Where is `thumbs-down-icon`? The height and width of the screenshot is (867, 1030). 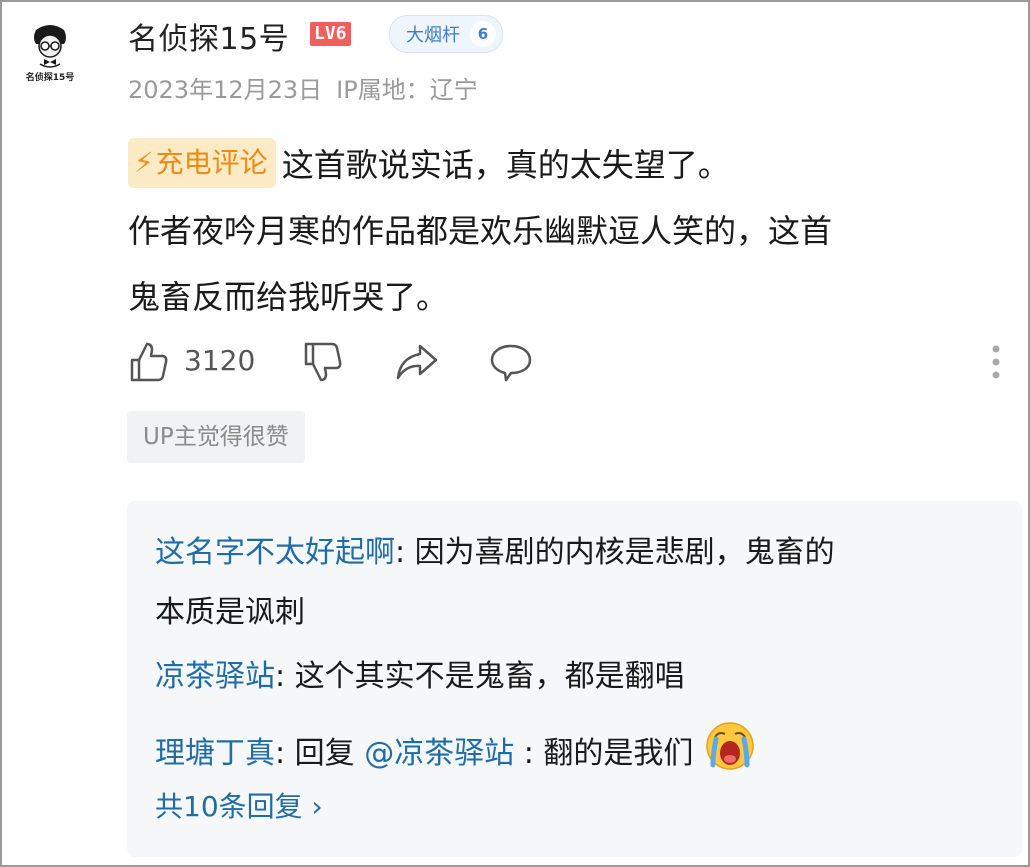 thumbs-down-icon is located at coordinates (323, 362).